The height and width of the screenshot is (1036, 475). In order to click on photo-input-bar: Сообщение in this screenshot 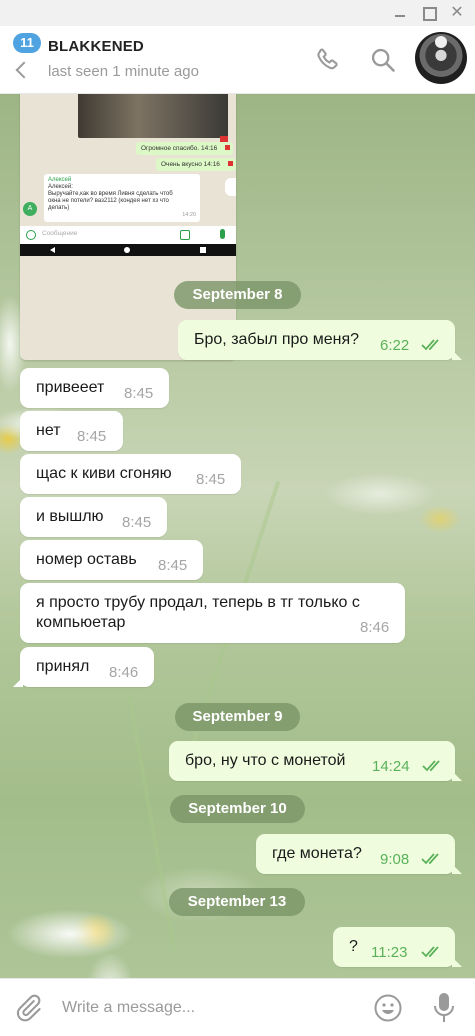, I will do `click(128, 235)`.